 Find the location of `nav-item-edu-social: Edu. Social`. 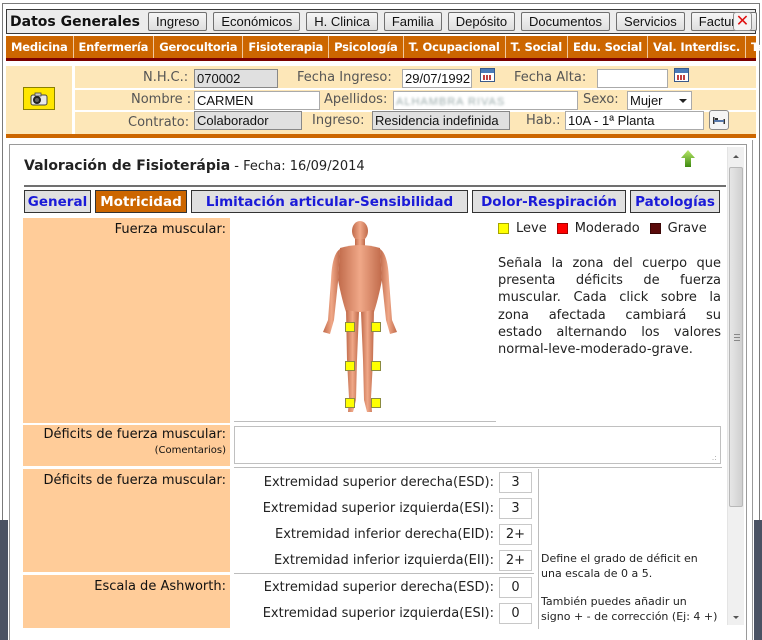

nav-item-edu-social: Edu. Social is located at coordinates (608, 47).